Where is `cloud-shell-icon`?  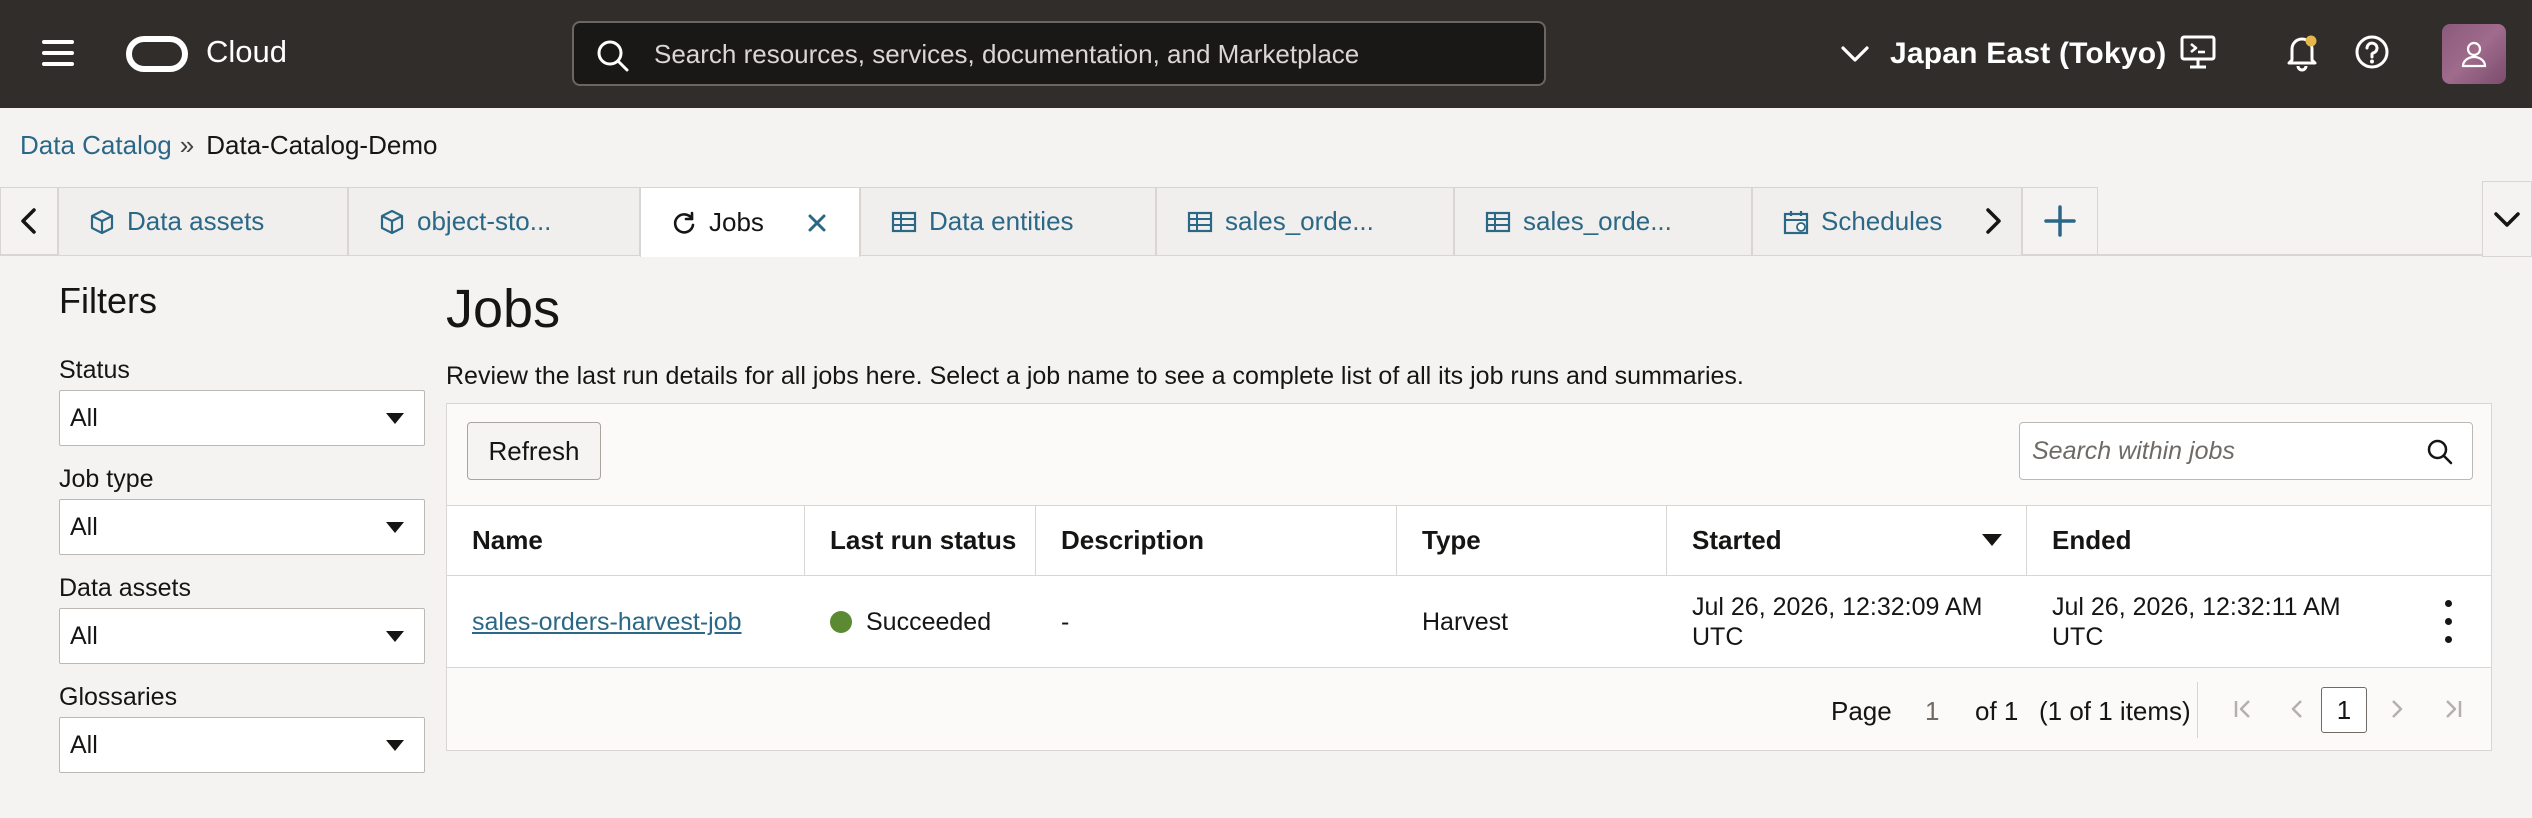 cloud-shell-icon is located at coordinates (2198, 52).